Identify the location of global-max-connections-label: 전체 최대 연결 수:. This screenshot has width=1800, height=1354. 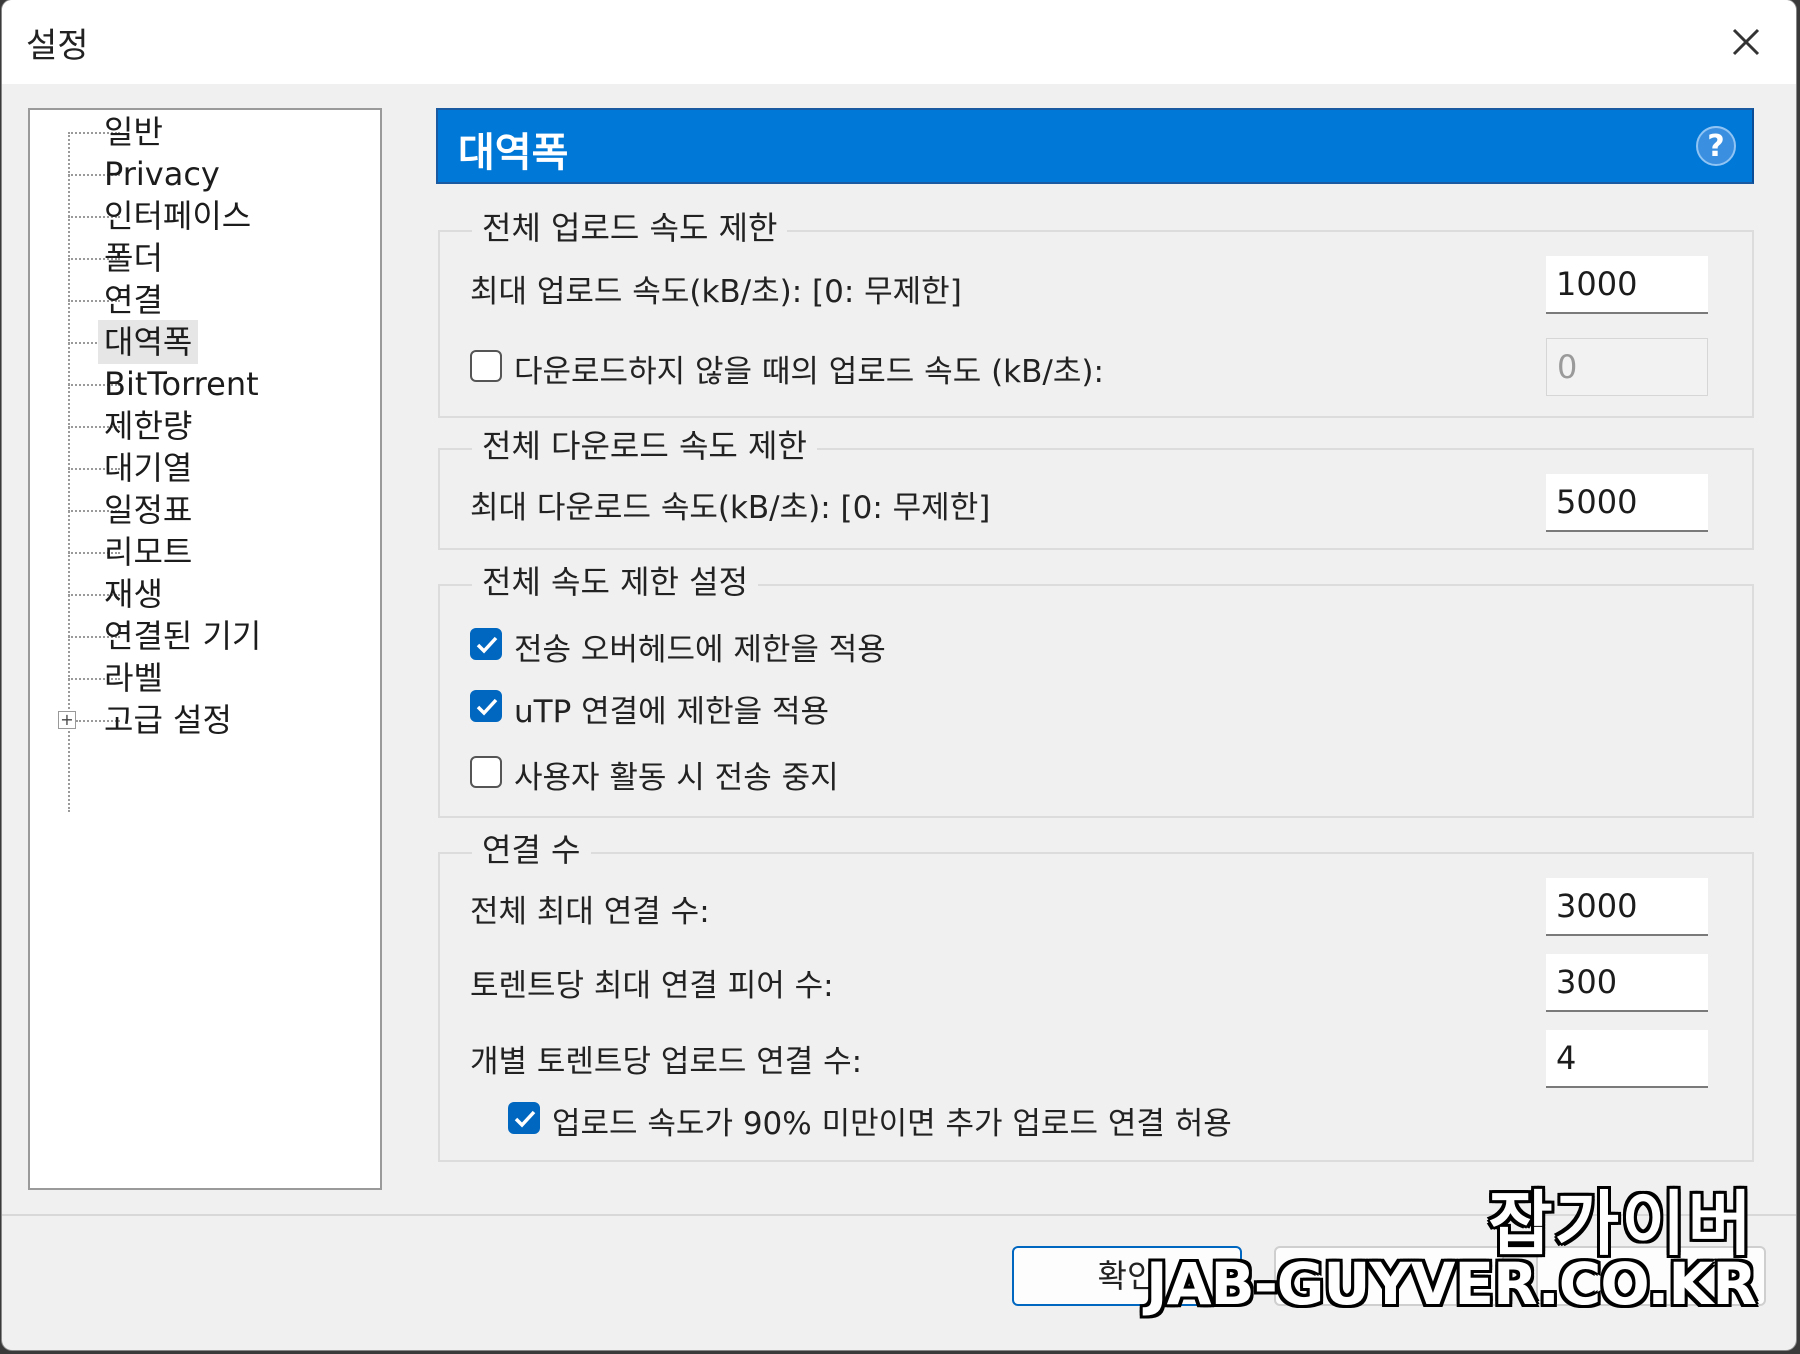
(590, 912).